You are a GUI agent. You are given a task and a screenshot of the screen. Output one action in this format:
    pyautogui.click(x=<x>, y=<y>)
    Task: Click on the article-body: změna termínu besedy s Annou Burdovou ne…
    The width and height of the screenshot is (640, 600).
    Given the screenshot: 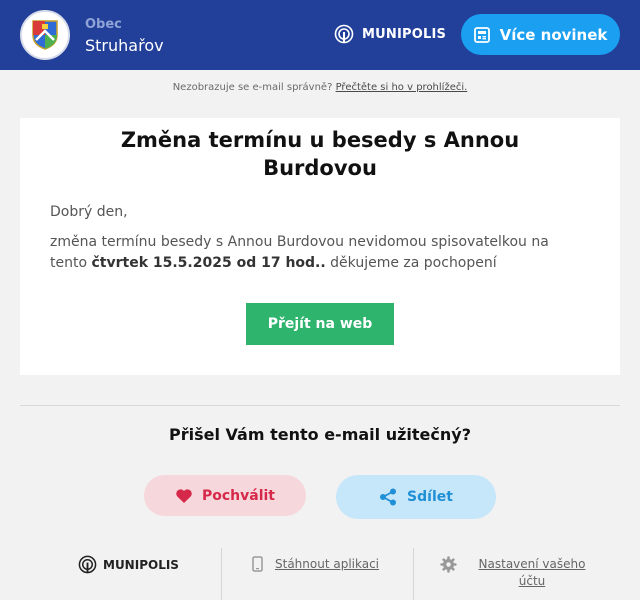 What is the action you would take?
    pyautogui.click(x=320, y=253)
    